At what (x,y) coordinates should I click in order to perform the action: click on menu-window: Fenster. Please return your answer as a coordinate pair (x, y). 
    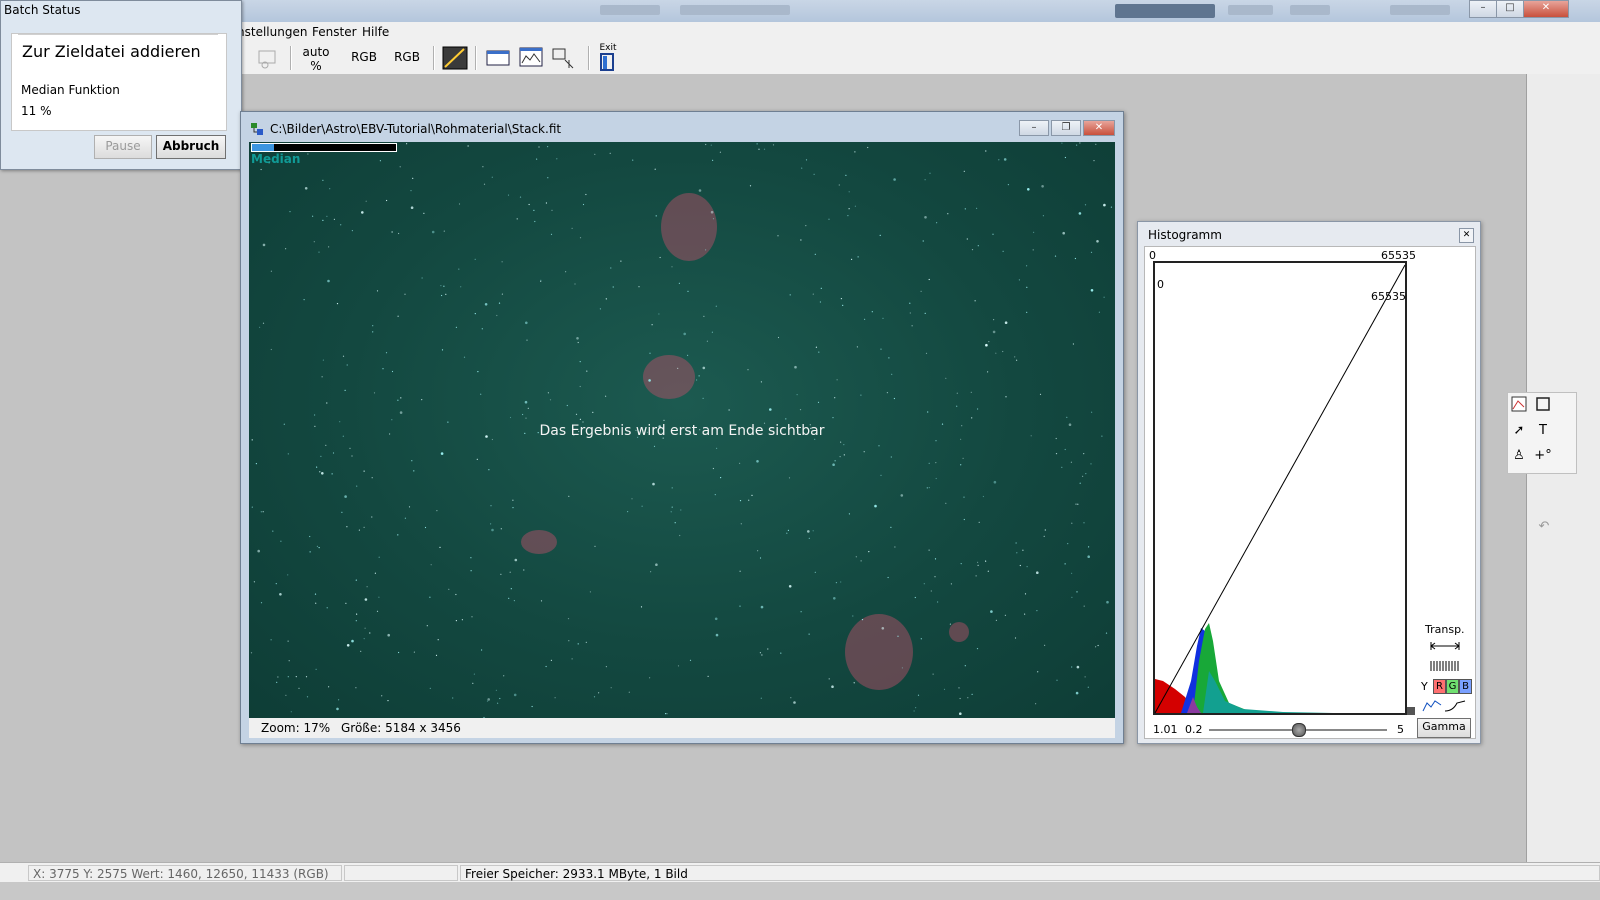
    Looking at the image, I should click on (334, 32).